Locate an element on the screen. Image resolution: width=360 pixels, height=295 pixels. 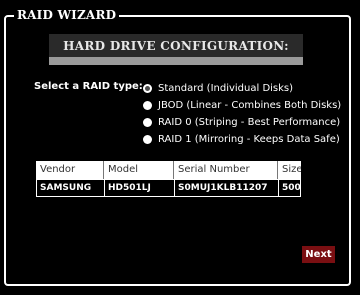
wizard-title: RAID WIZARD is located at coordinates (67, 15).